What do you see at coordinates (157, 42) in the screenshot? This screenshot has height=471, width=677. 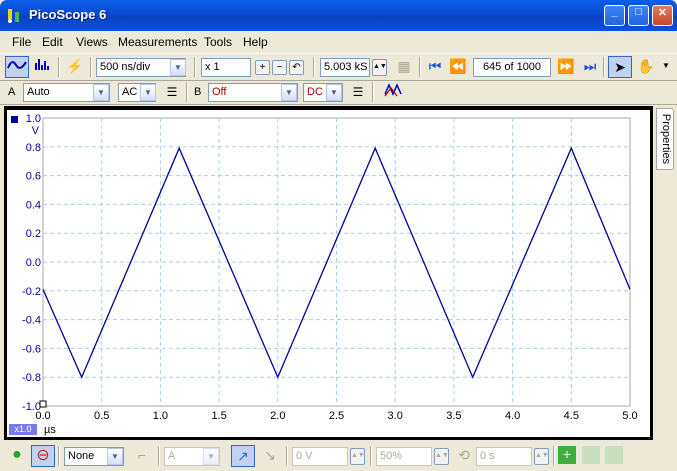 I see `menu-measurements: Measurements` at bounding box center [157, 42].